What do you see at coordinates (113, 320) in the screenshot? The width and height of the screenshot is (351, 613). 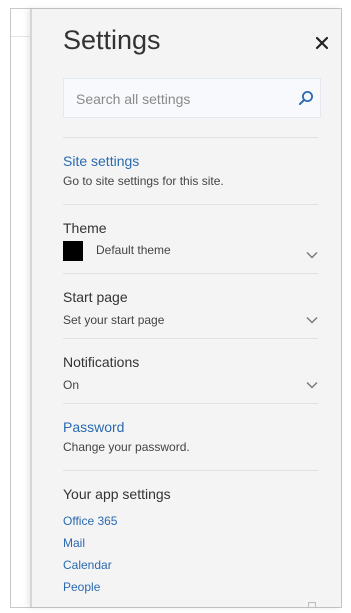 I see `start-page-value: Set your start page` at bounding box center [113, 320].